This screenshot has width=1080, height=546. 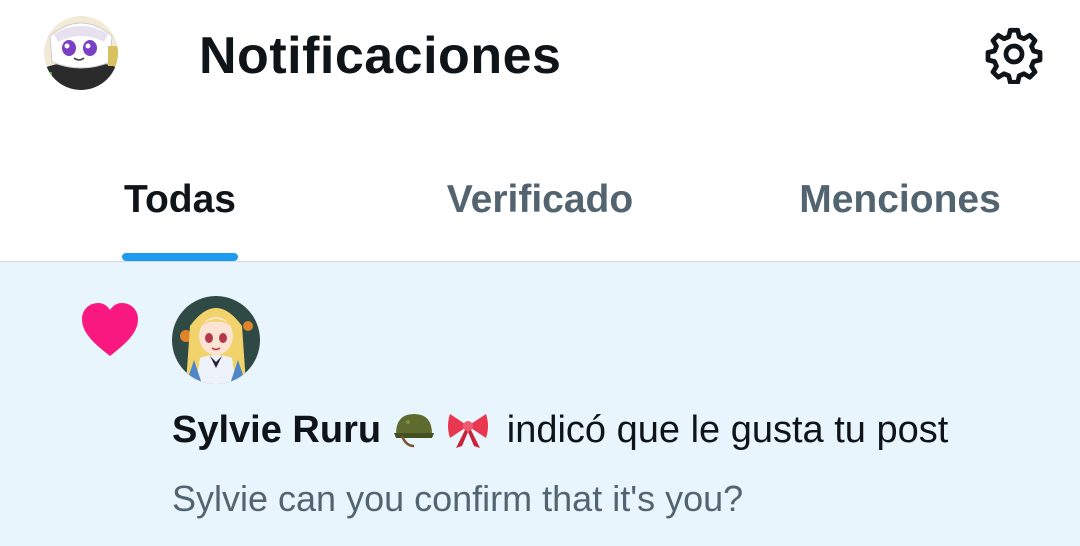 What do you see at coordinates (110, 330) in the screenshot?
I see `heart-icon` at bounding box center [110, 330].